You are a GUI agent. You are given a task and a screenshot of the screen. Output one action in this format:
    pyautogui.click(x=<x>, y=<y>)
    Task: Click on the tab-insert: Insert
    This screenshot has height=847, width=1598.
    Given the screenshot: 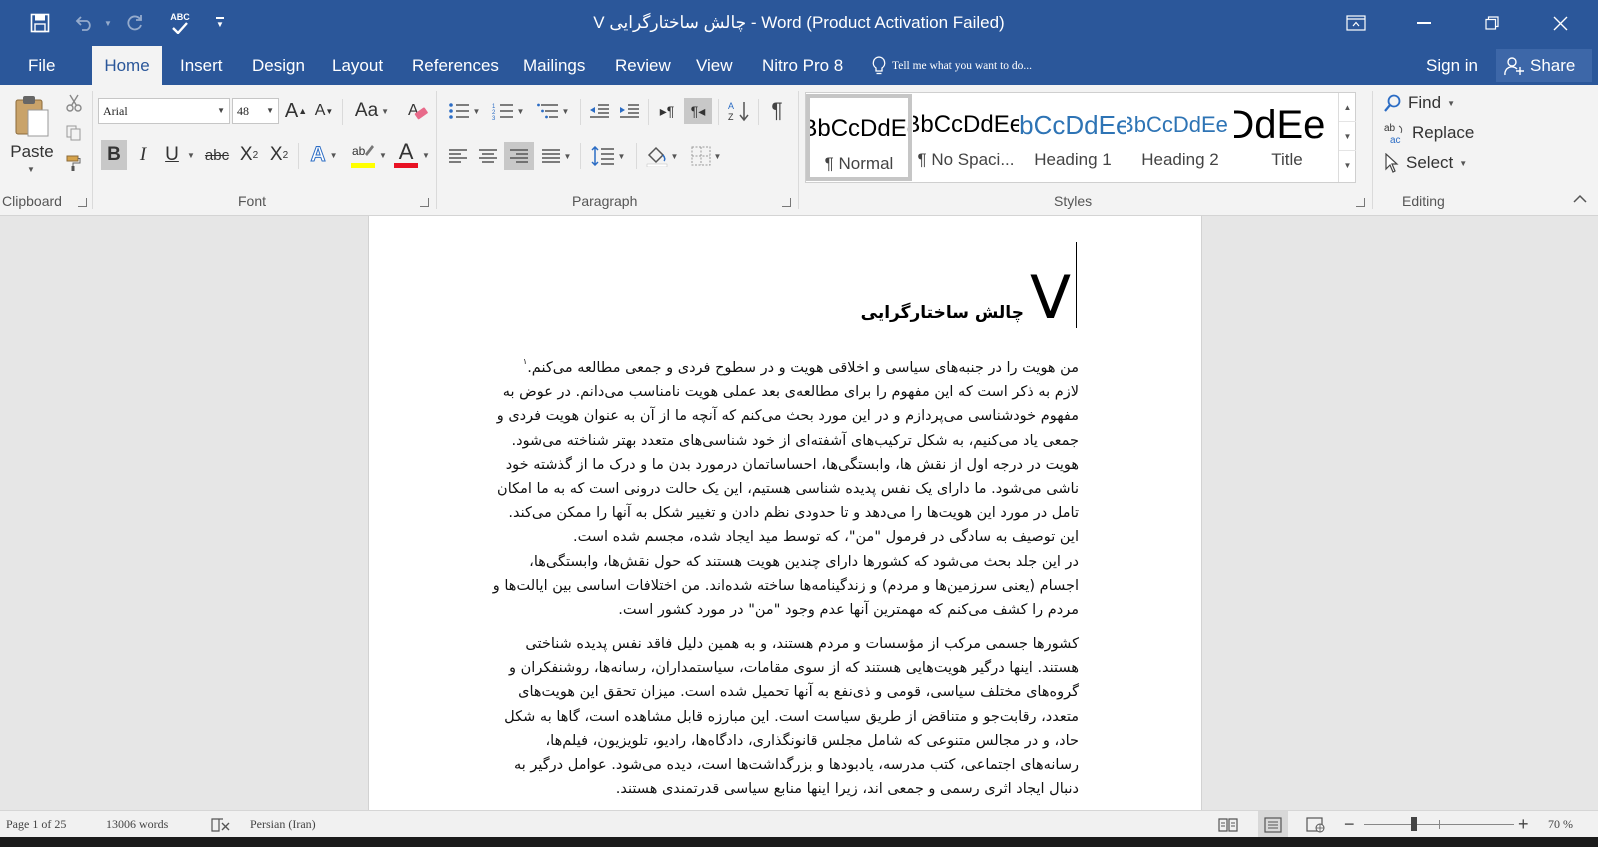 What is the action you would take?
    pyautogui.click(x=201, y=65)
    